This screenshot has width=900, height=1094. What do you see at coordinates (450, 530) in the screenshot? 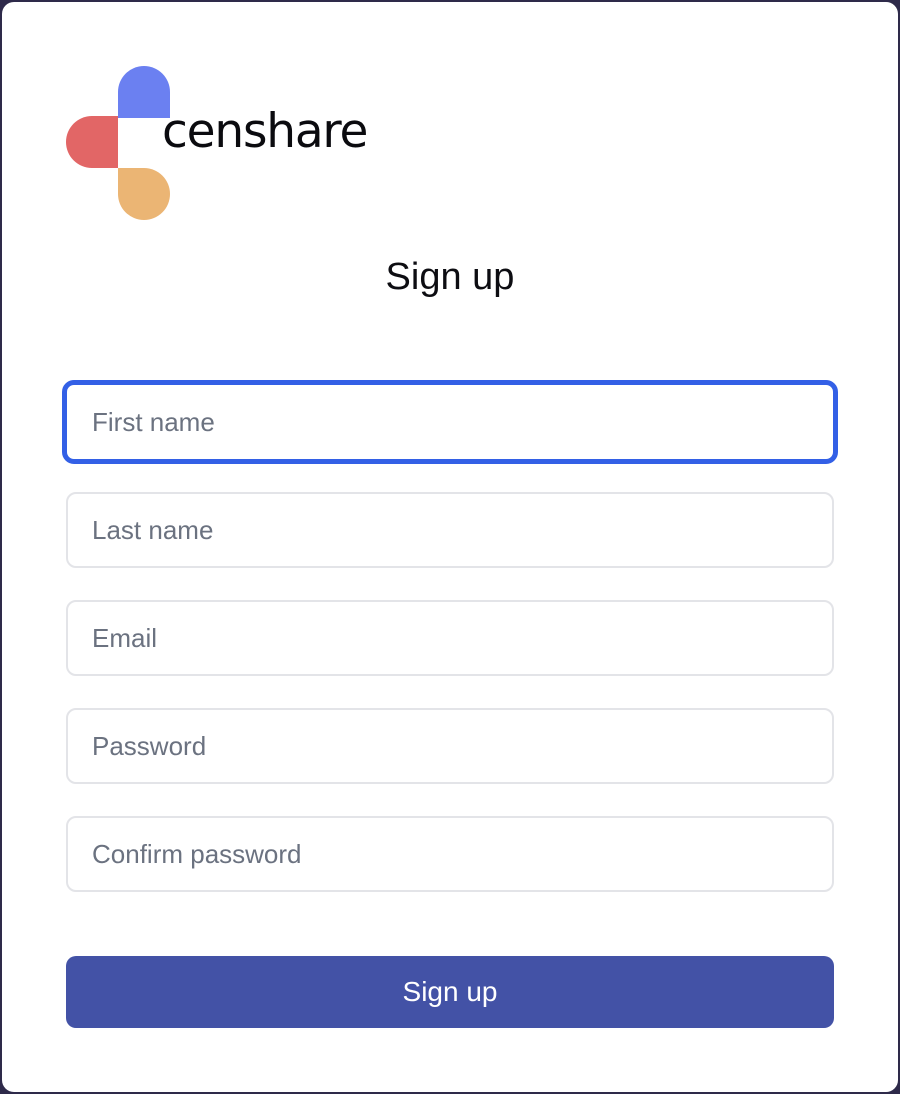
I see `last-name-input` at bounding box center [450, 530].